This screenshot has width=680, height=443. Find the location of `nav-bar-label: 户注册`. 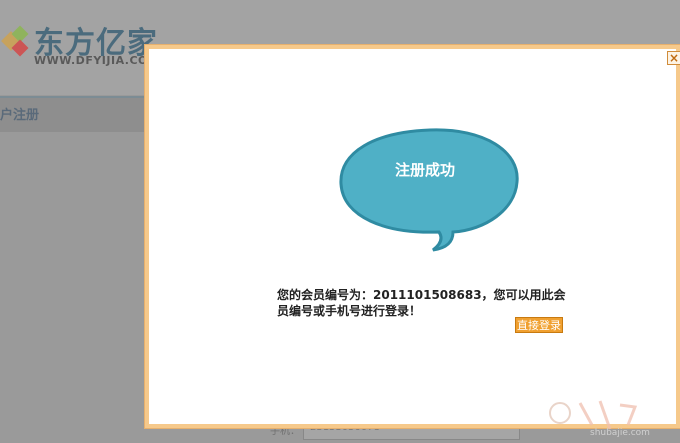

nav-bar-label: 户注册 is located at coordinates (20, 115).